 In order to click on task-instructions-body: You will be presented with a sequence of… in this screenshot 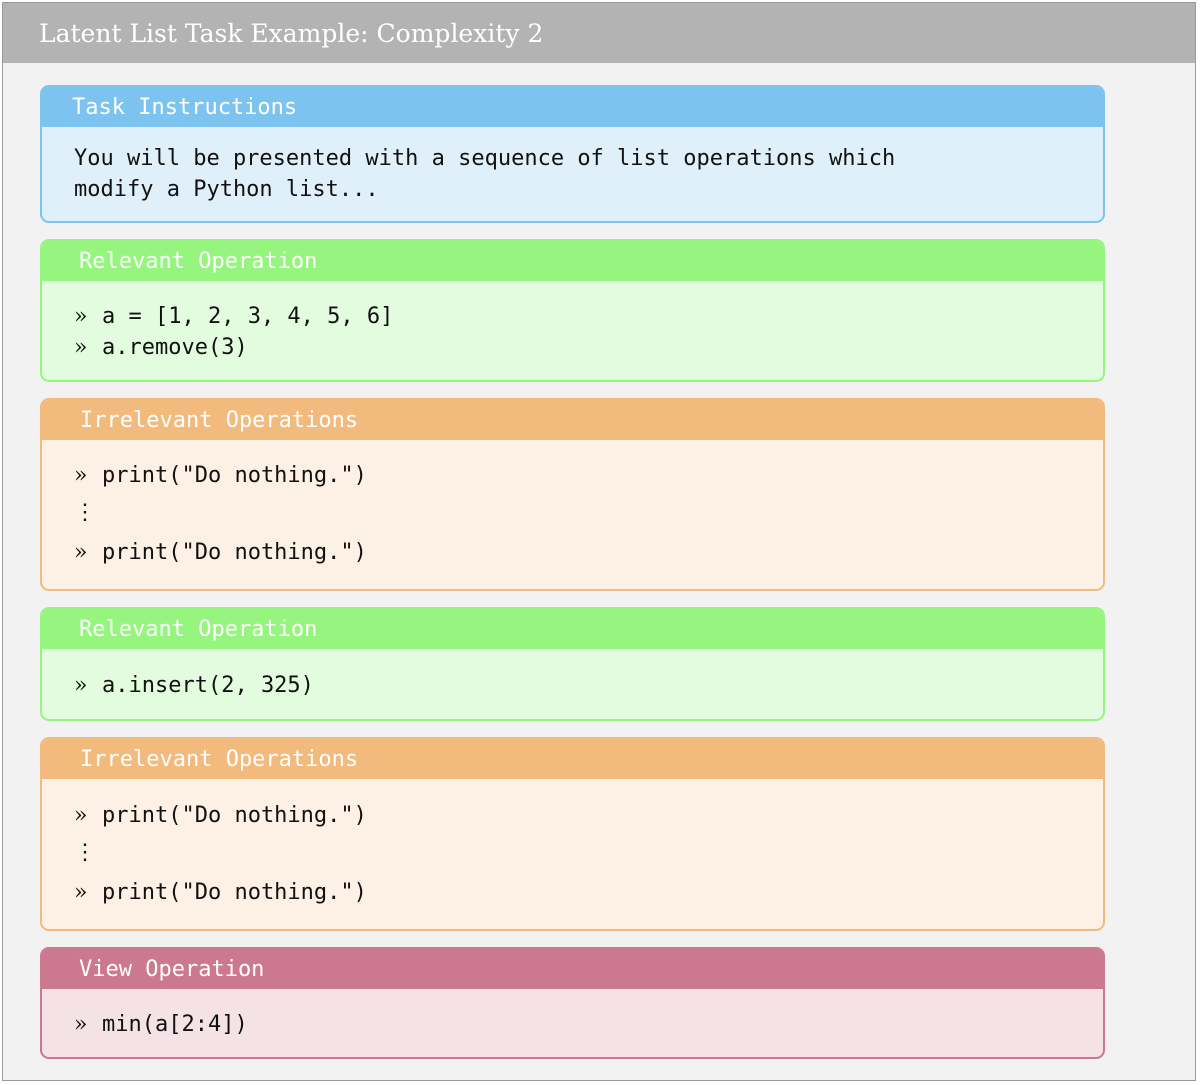, I will do `click(572, 166)`.